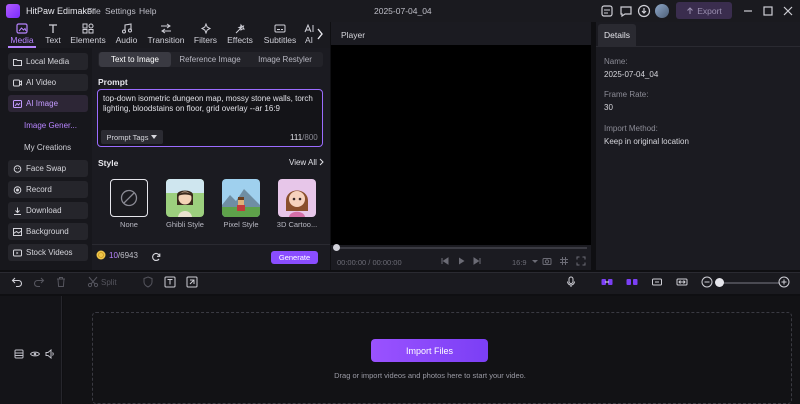 Image resolution: width=800 pixels, height=404 pixels. I want to click on undo-icon, so click(17, 282).